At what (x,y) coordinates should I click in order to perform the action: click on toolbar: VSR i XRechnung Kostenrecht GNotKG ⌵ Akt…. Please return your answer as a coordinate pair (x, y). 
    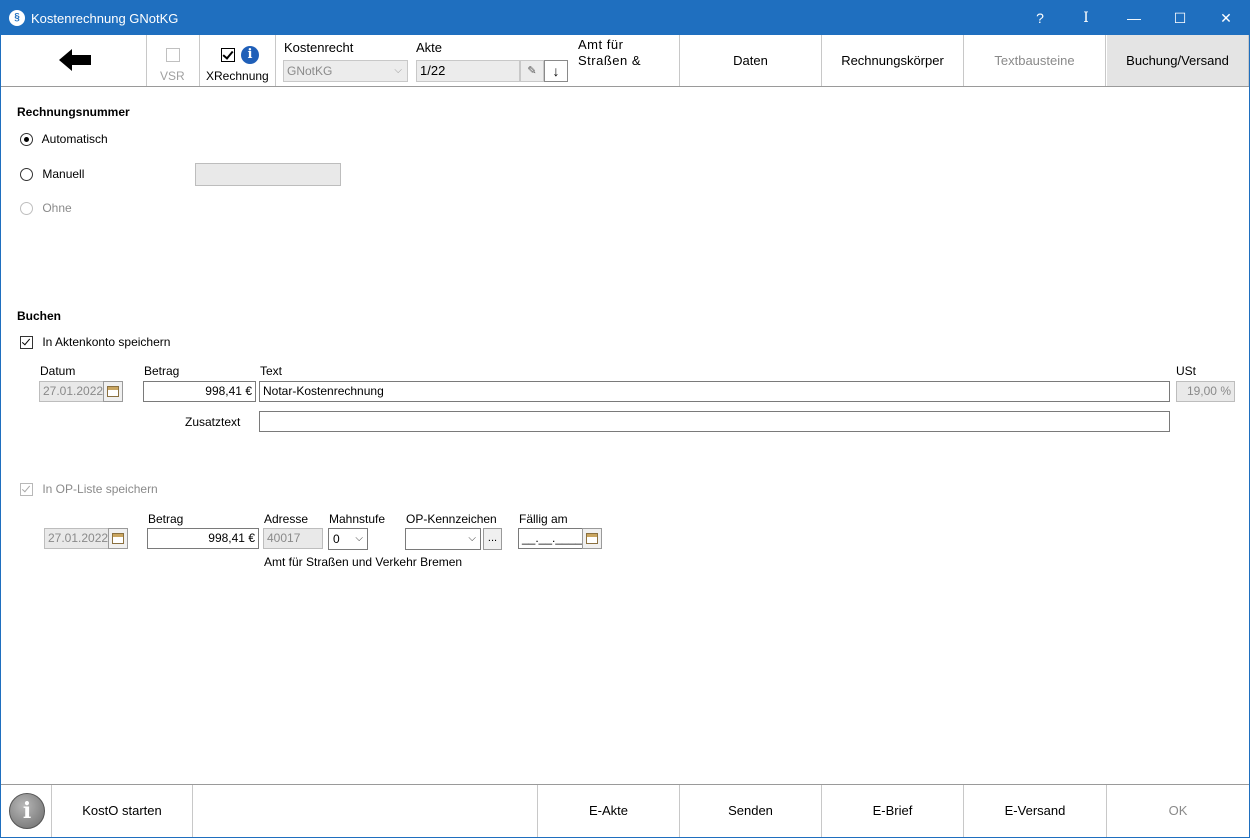
    Looking at the image, I should click on (625, 61).